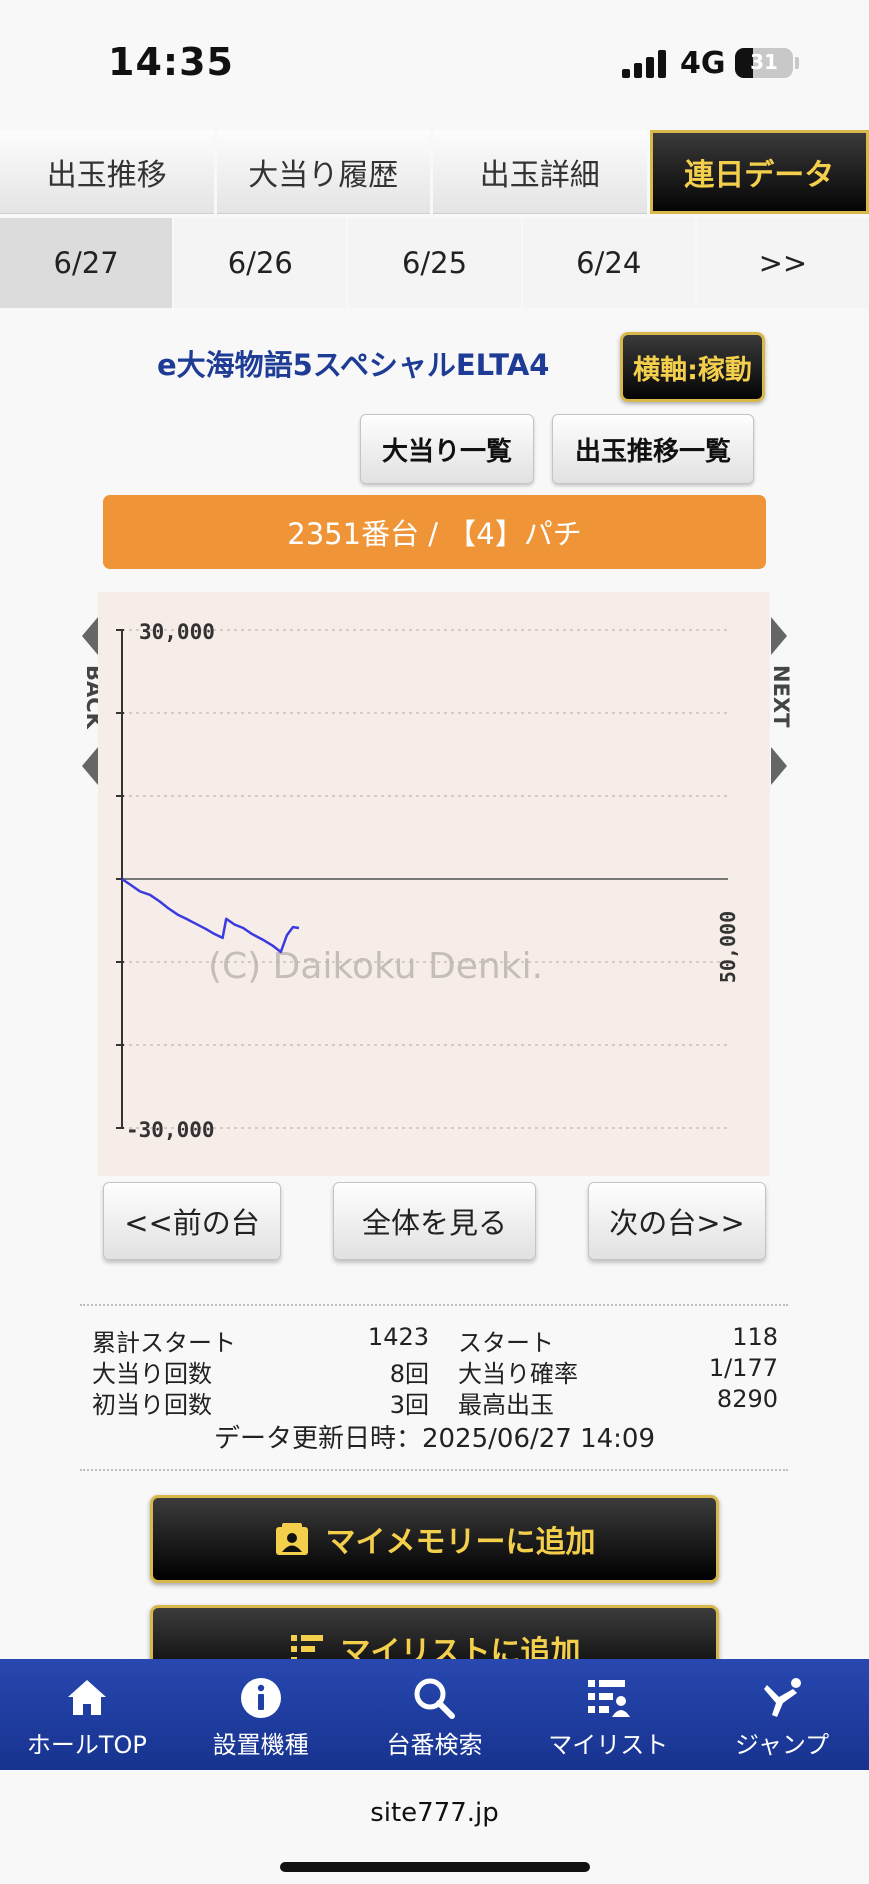  I want to click on date-tab: 6/25, so click(434, 263).